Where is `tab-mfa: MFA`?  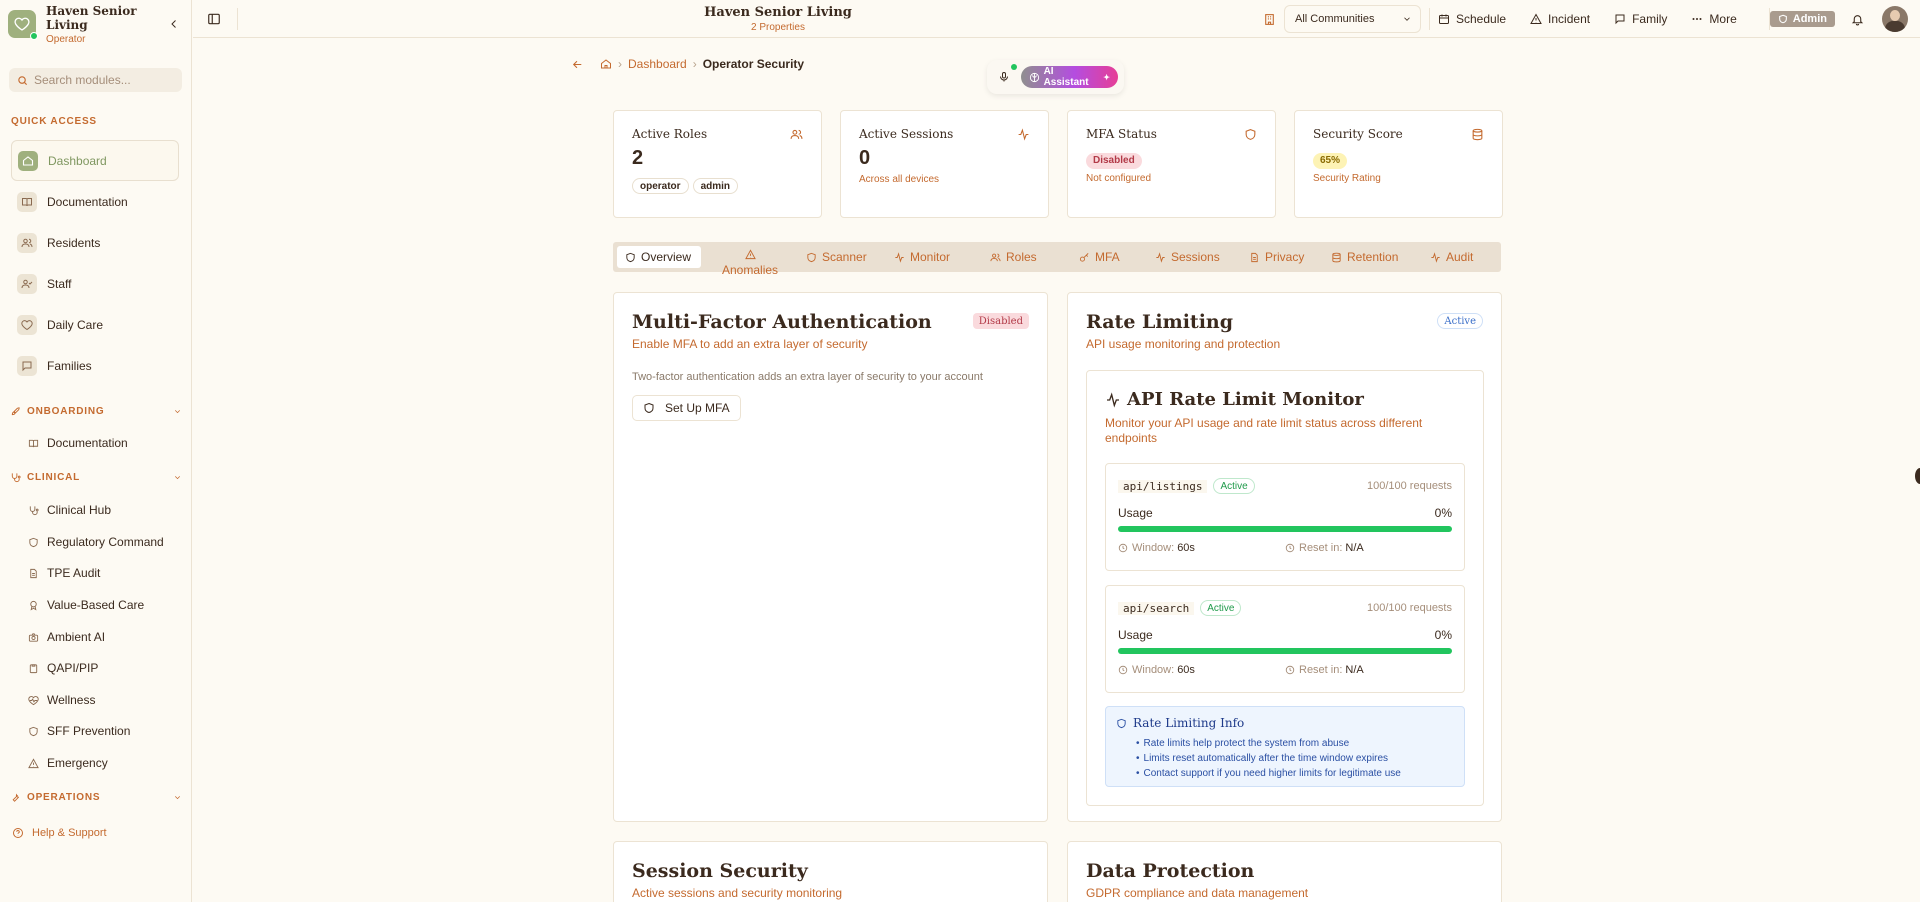 tab-mfa: MFA is located at coordinates (1099, 257).